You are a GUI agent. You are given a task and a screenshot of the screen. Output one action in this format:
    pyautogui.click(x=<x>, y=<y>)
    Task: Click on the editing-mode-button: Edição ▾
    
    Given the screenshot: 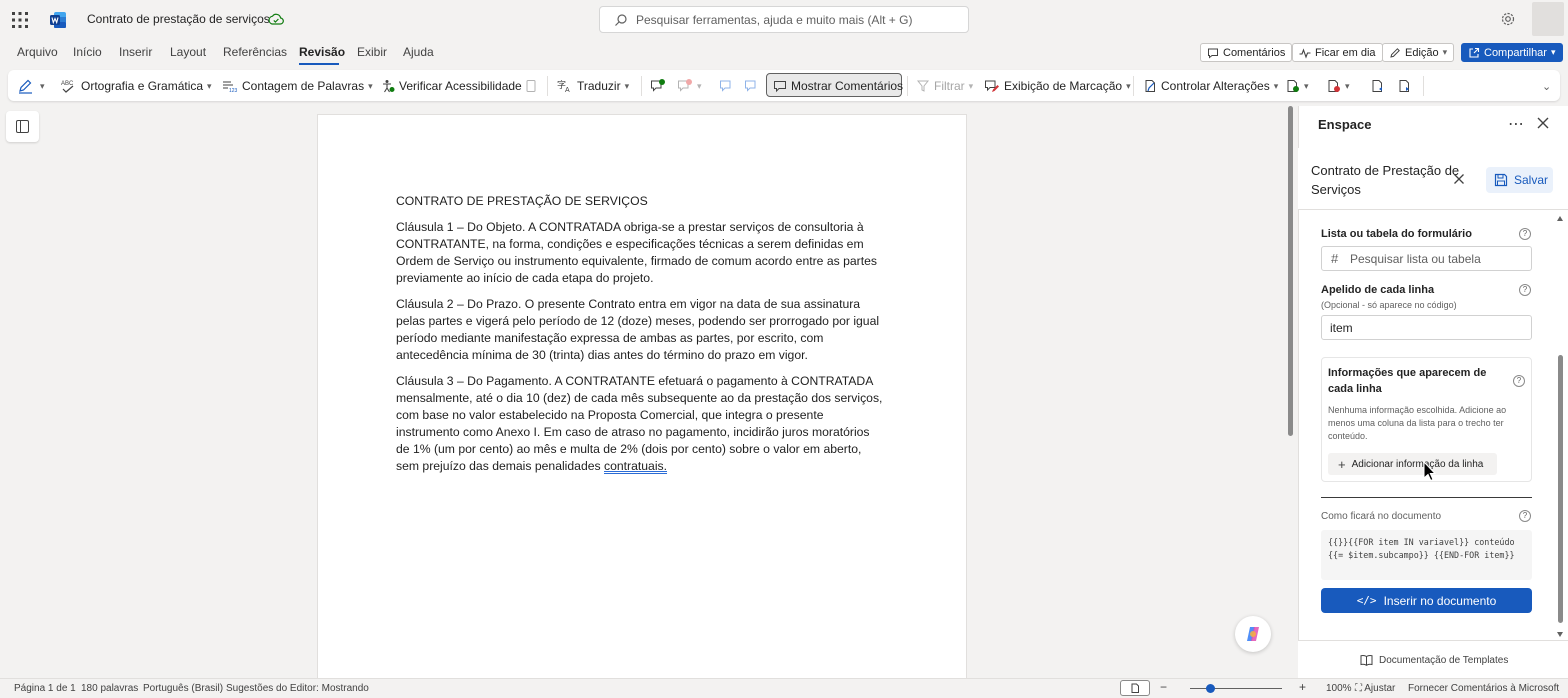 What is the action you would take?
    pyautogui.click(x=1418, y=52)
    